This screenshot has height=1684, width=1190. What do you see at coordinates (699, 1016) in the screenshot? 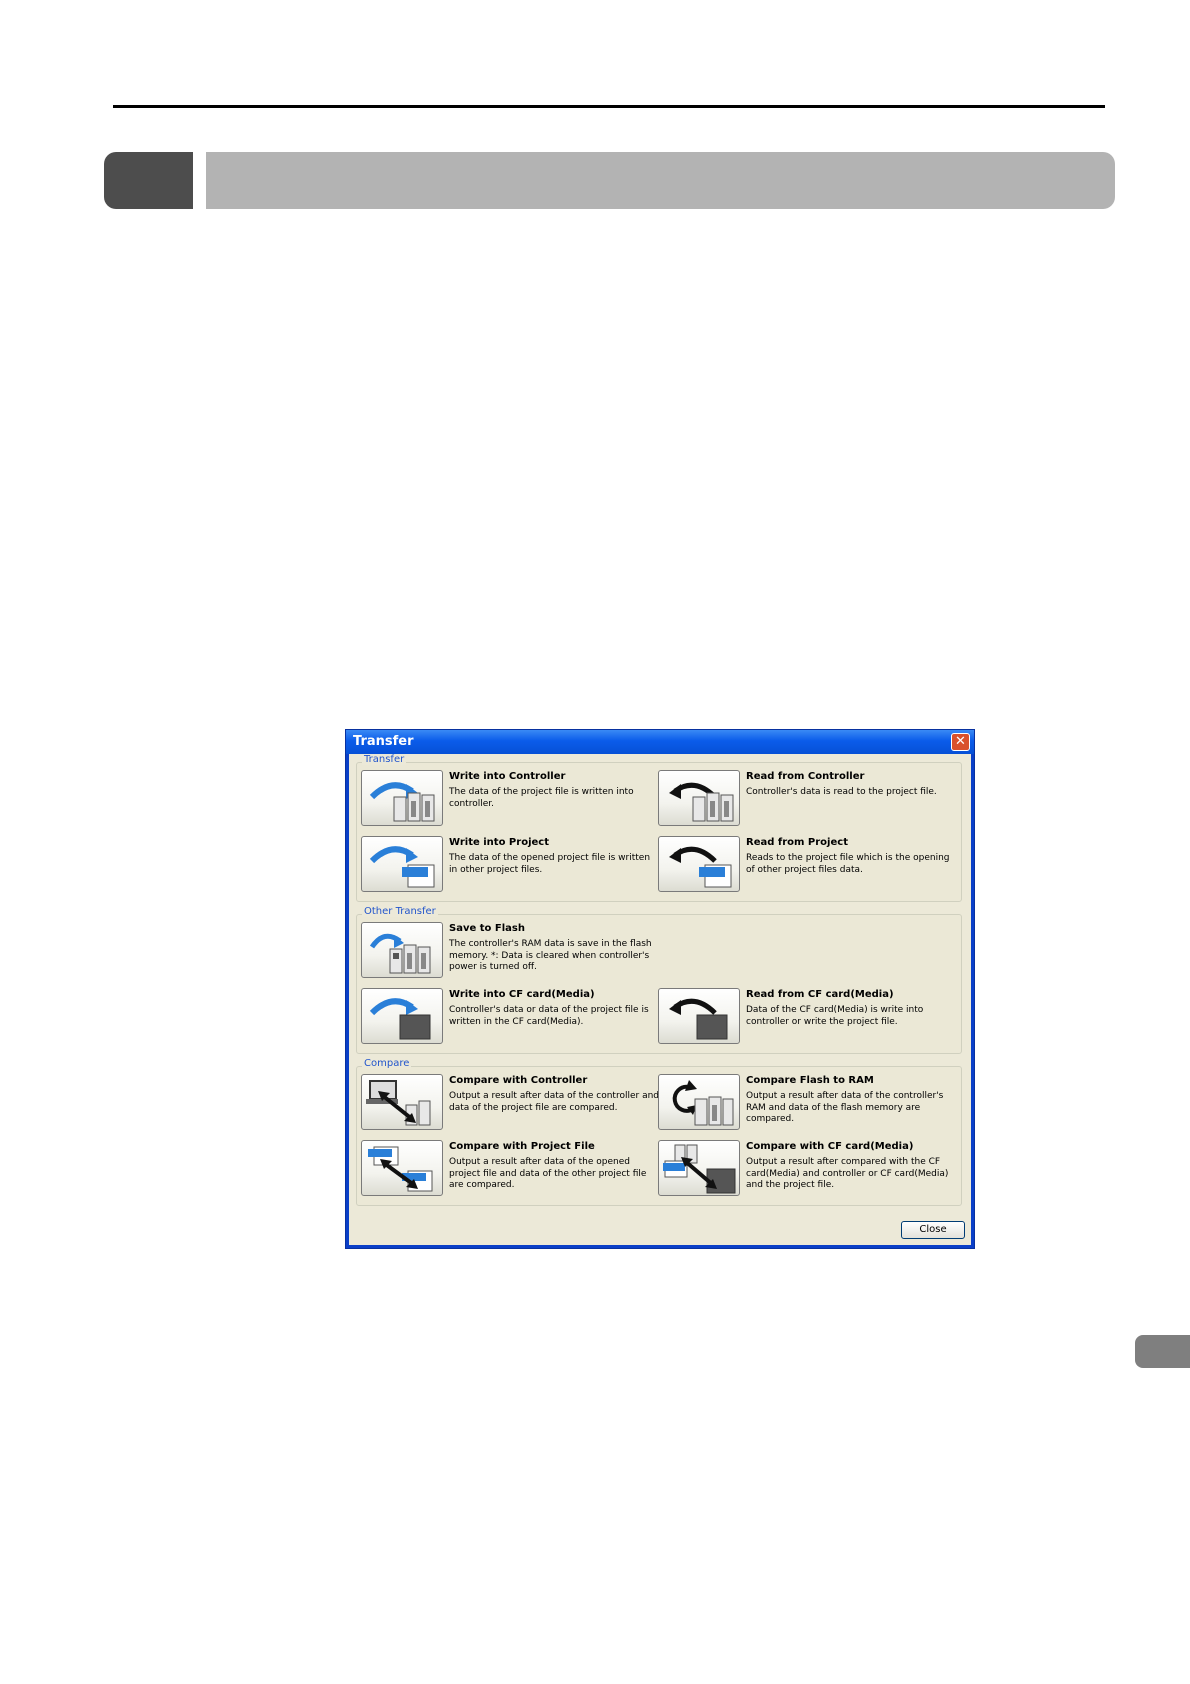
I see `read-from-cf-card-icon` at bounding box center [699, 1016].